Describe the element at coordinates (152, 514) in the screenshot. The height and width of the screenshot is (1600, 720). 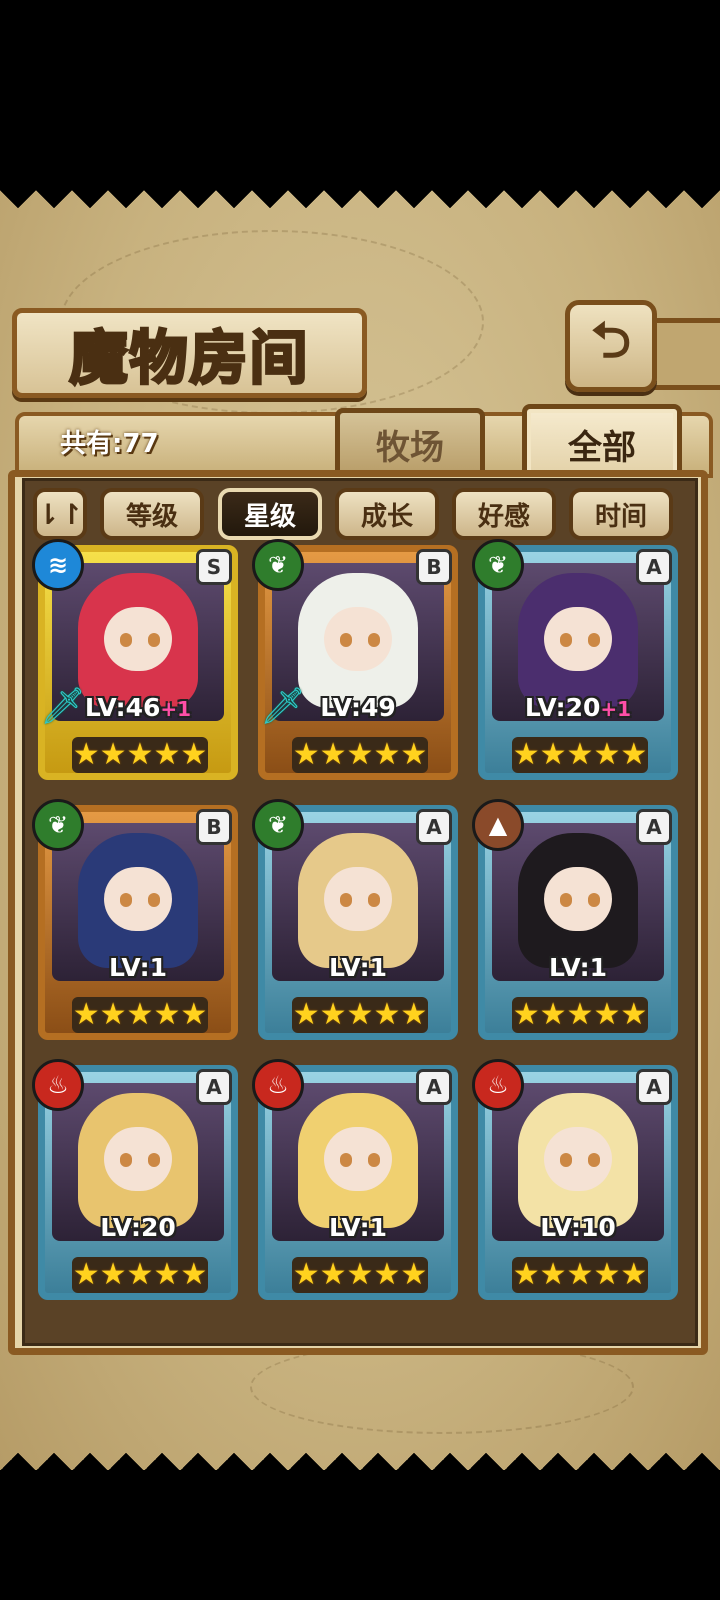
I see `sort-level-button: 等级` at that location.